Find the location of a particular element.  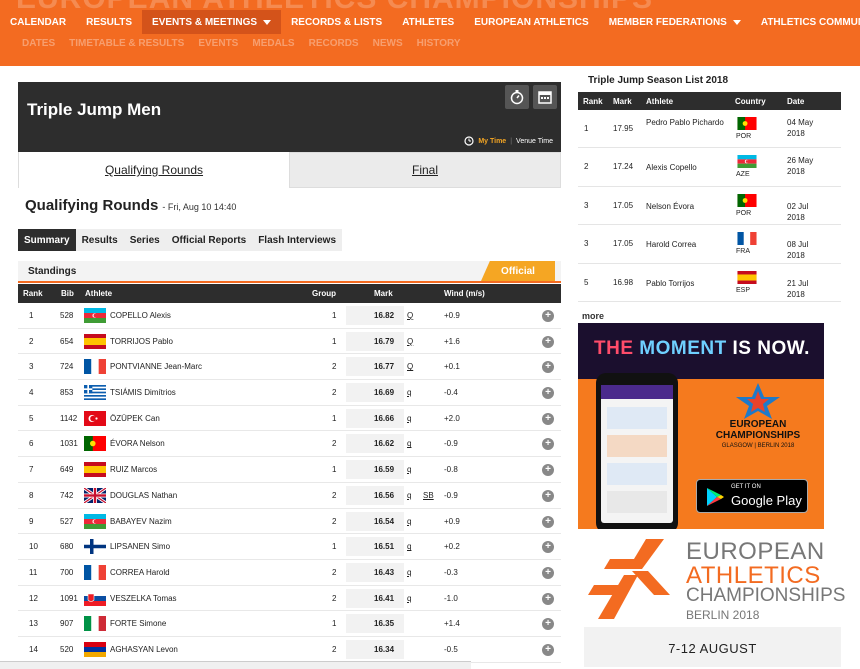

subnav-item: HISTORY is located at coordinates (439, 43).